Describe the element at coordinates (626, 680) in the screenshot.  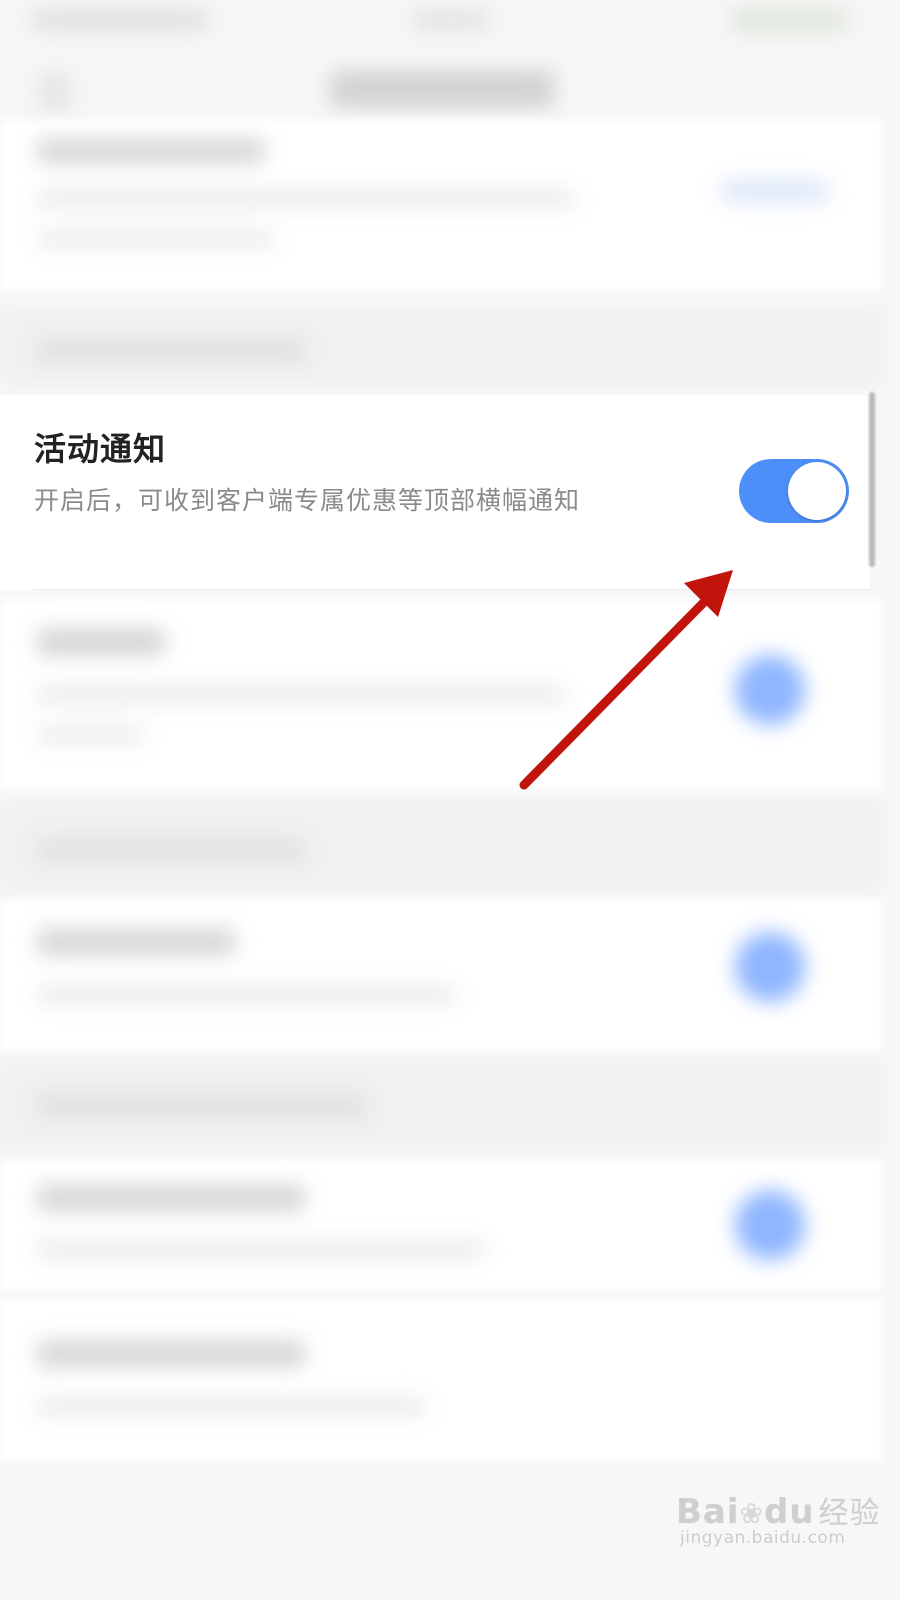
I see `annotation-arrow-icon` at that location.